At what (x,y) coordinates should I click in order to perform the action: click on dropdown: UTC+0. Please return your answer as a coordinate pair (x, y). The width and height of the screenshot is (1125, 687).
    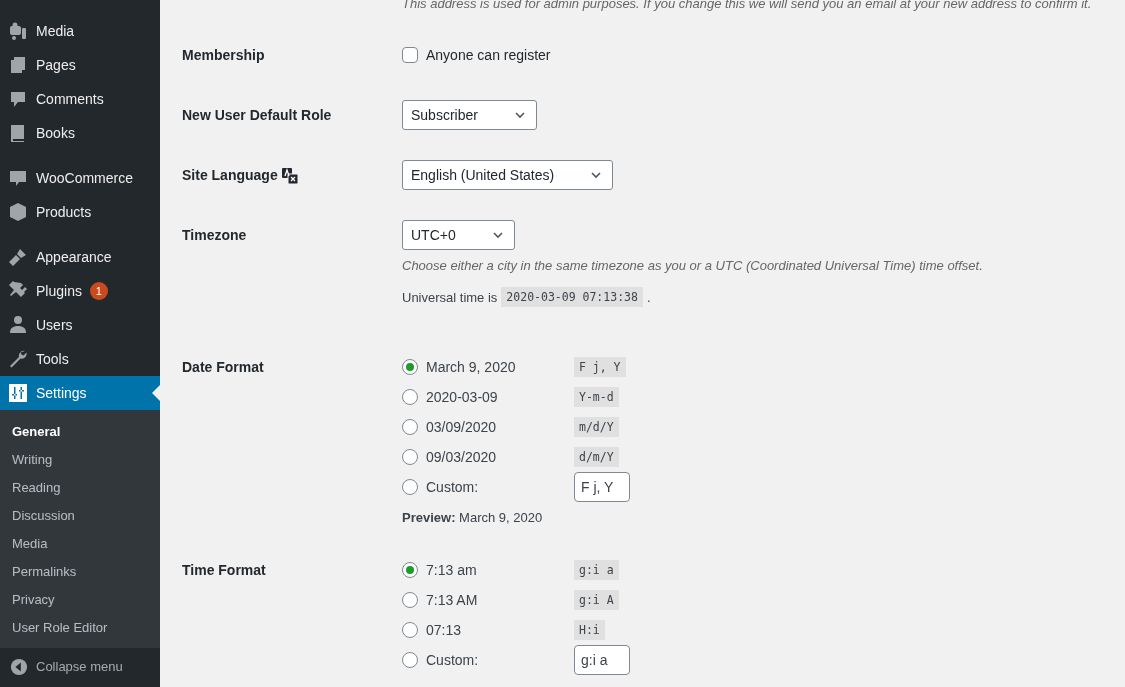
    Looking at the image, I should click on (458, 235).